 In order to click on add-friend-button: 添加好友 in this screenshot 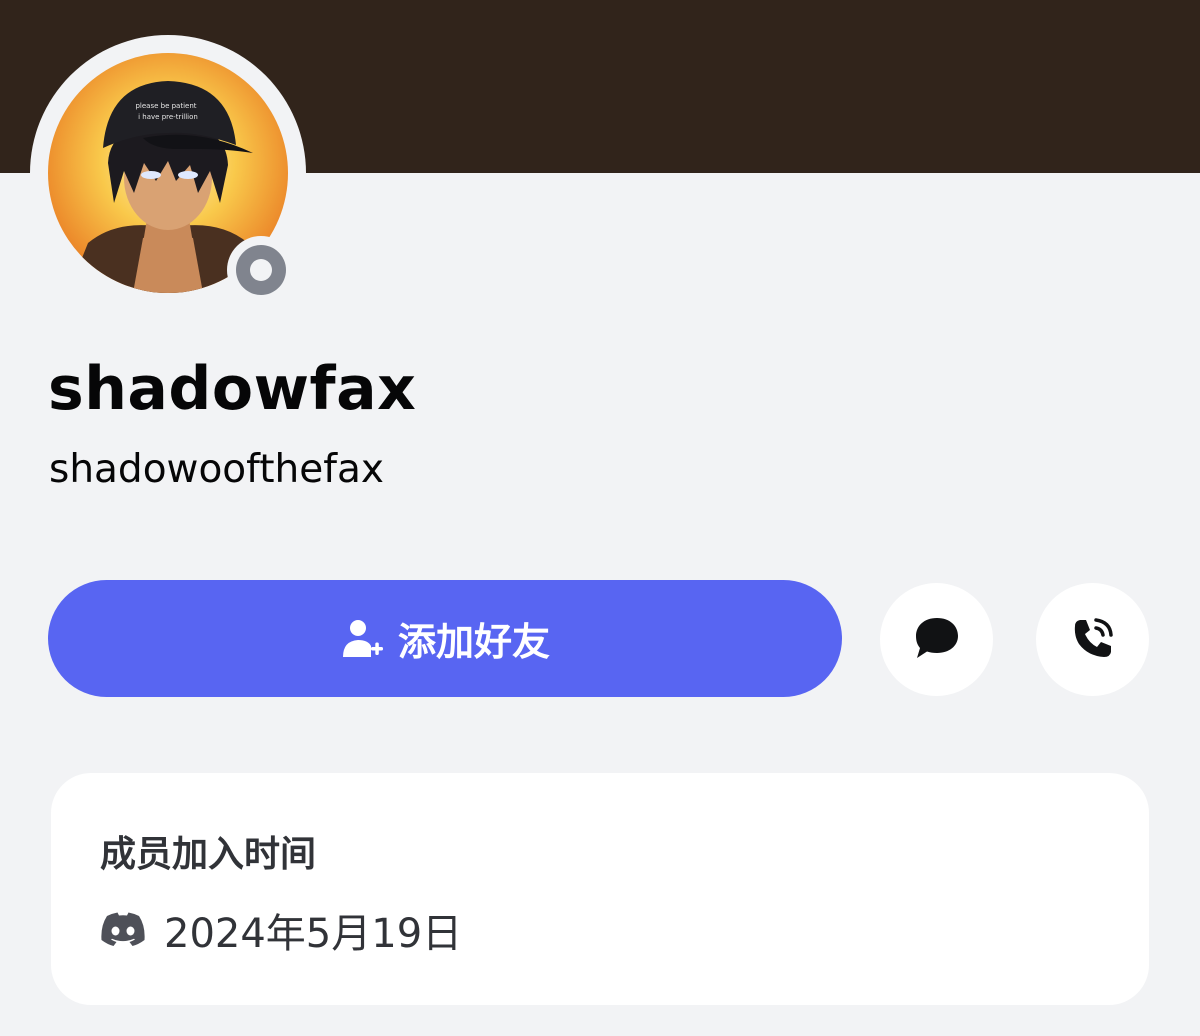, I will do `click(445, 638)`.